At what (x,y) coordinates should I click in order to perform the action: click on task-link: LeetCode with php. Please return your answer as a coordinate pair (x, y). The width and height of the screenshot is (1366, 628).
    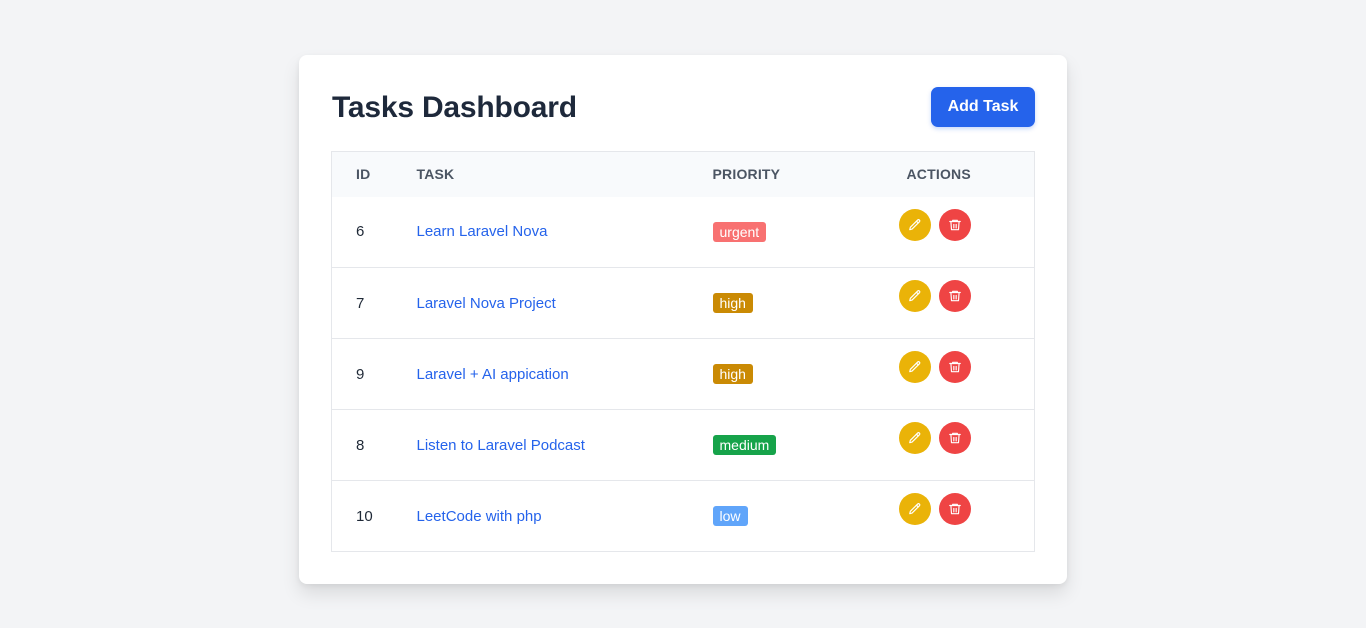
    Looking at the image, I should click on (561, 516).